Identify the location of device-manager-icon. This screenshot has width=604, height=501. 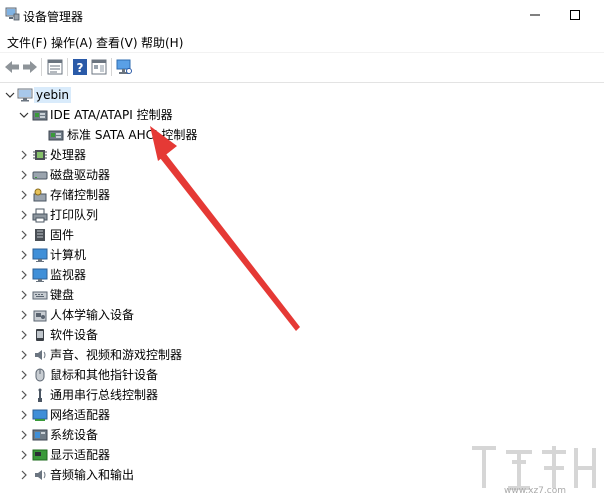
(12, 14).